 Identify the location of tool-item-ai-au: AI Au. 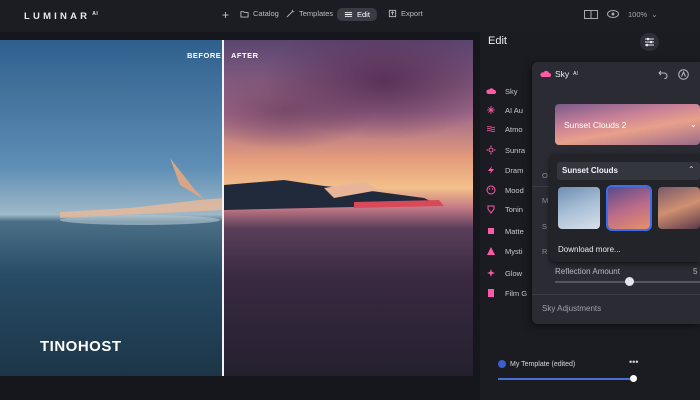
(511, 110).